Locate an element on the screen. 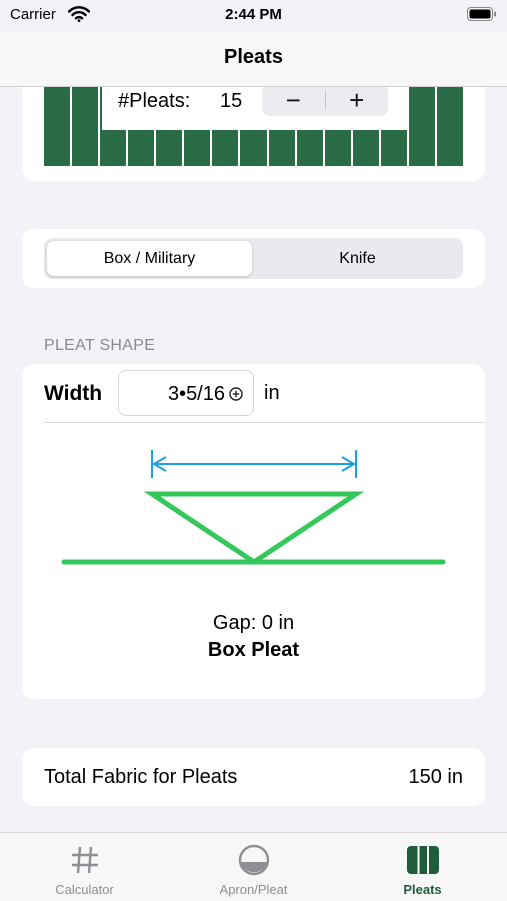 This screenshot has width=507, height=901. clock: 2:44 PM is located at coordinates (253, 14).